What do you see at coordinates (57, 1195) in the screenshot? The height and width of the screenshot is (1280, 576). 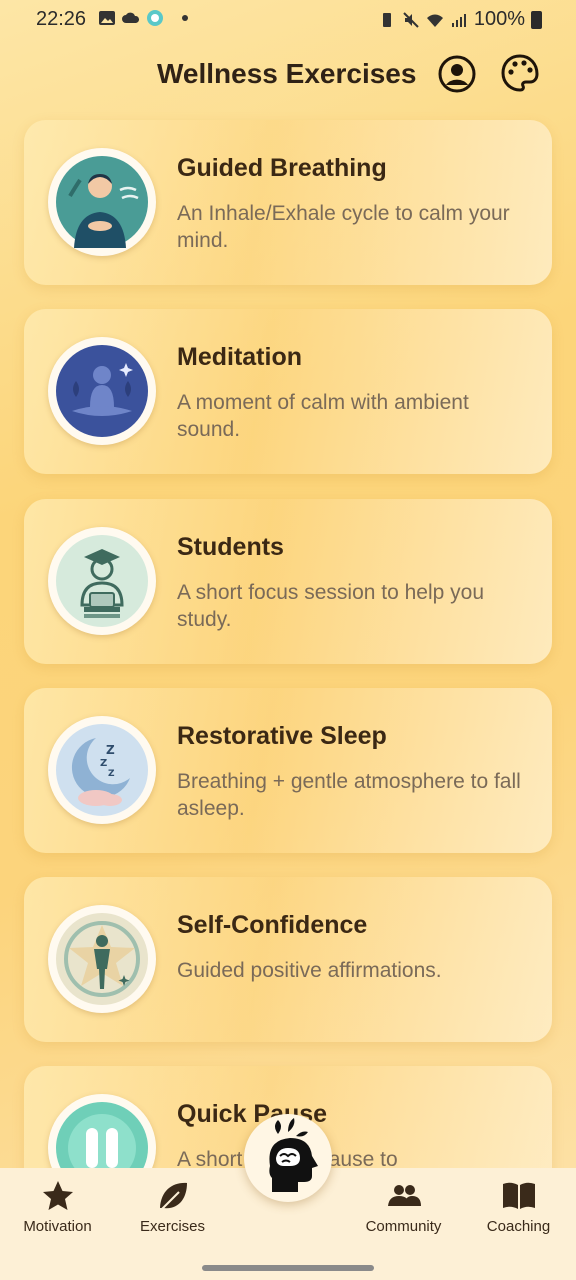 I see `star-icon` at bounding box center [57, 1195].